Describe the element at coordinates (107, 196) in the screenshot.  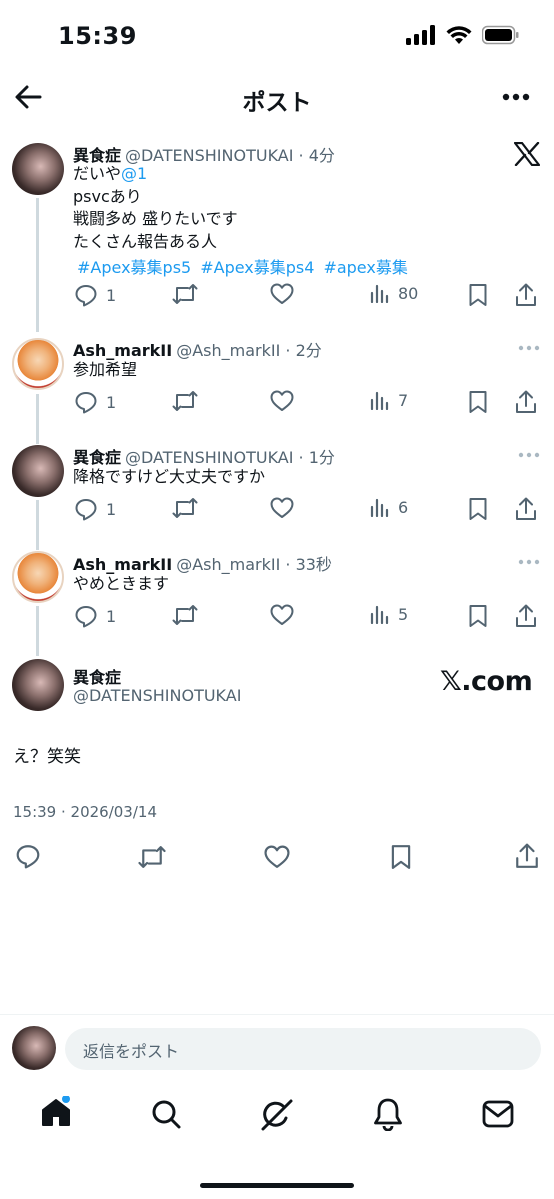
I see `tweet-line: psvcあり` at that location.